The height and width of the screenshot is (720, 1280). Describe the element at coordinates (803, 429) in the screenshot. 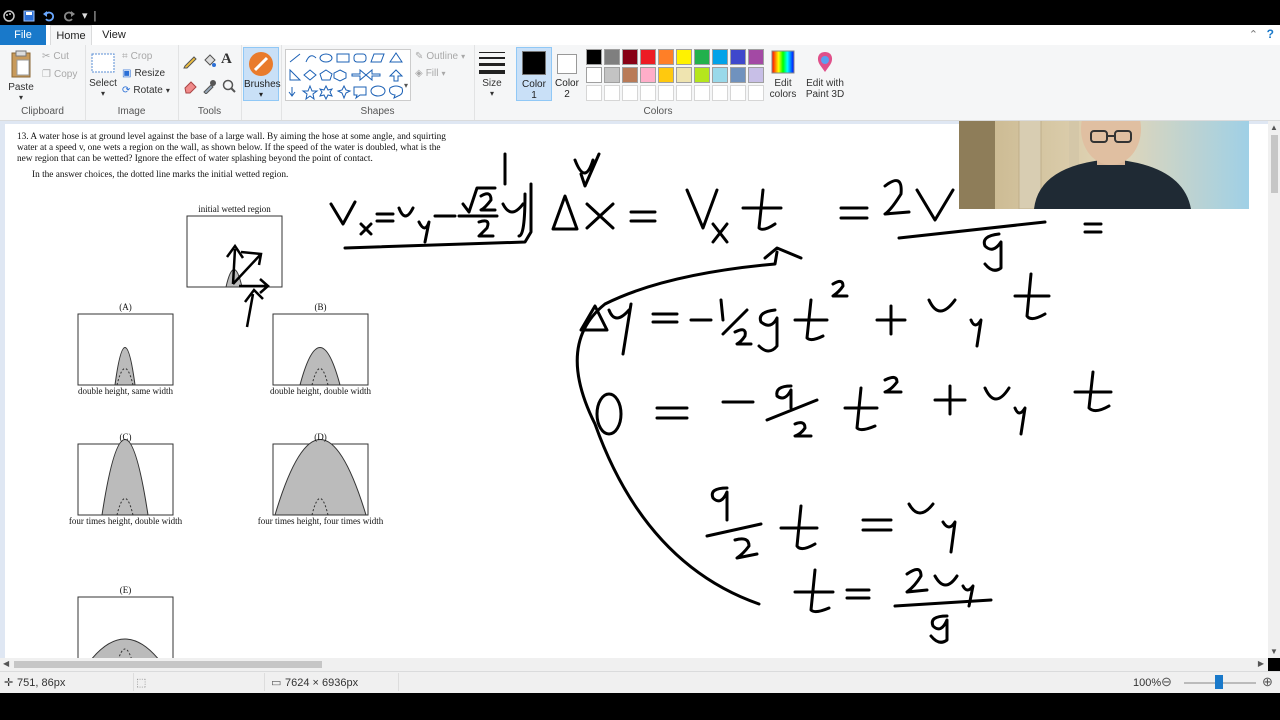

I see `hw-denom2b` at that location.